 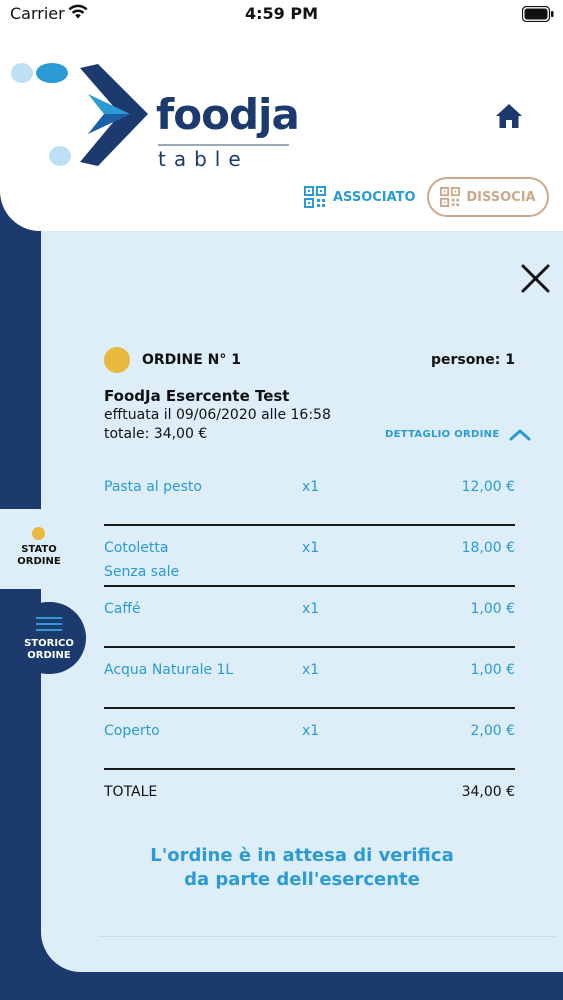 I want to click on home-icon, so click(x=509, y=116).